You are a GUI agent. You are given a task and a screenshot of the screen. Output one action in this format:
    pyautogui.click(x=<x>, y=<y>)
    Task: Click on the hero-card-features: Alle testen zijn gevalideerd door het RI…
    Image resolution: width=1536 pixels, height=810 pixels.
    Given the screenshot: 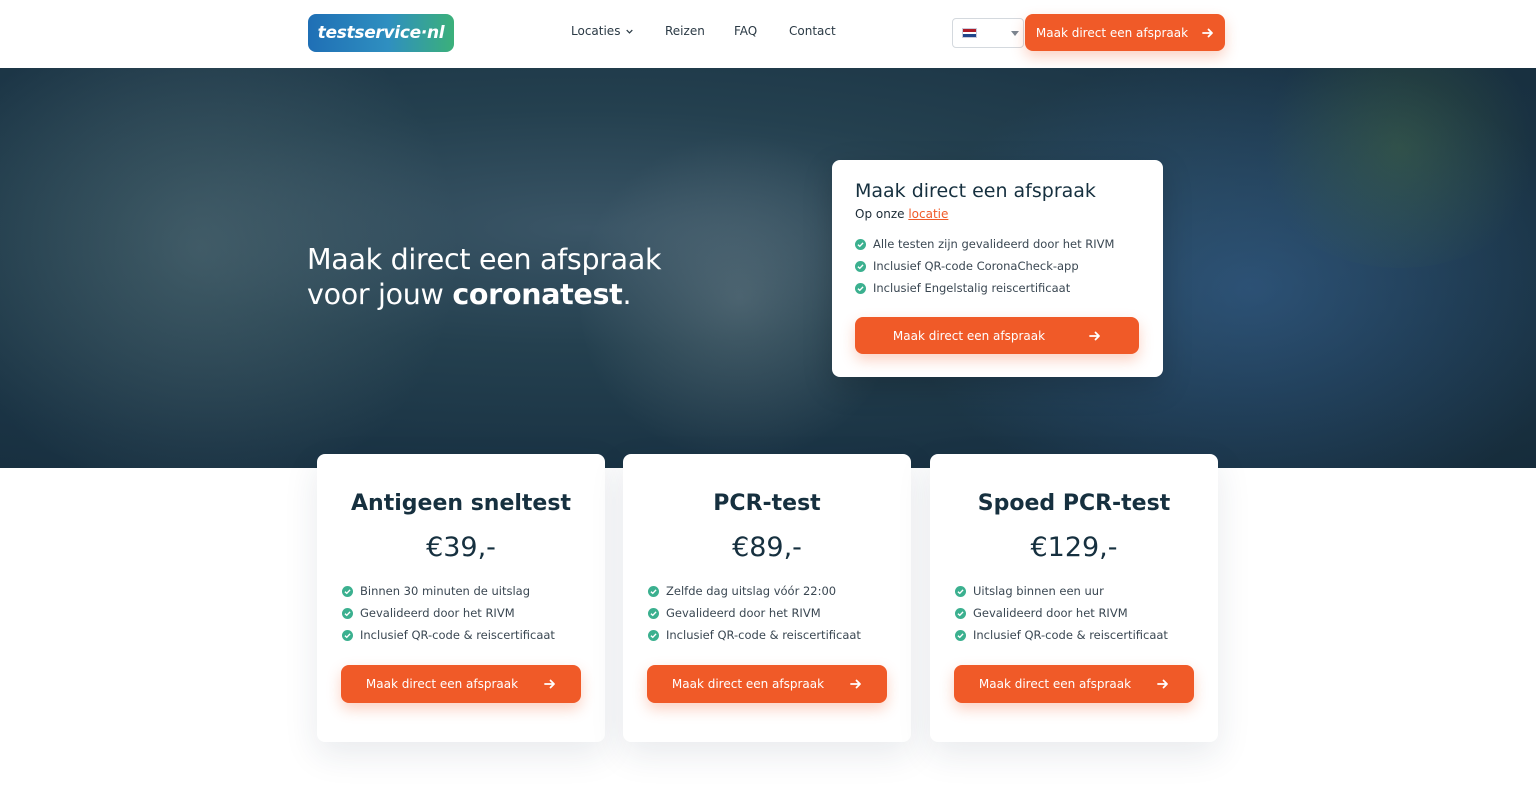 What is the action you would take?
    pyautogui.click(x=984, y=266)
    